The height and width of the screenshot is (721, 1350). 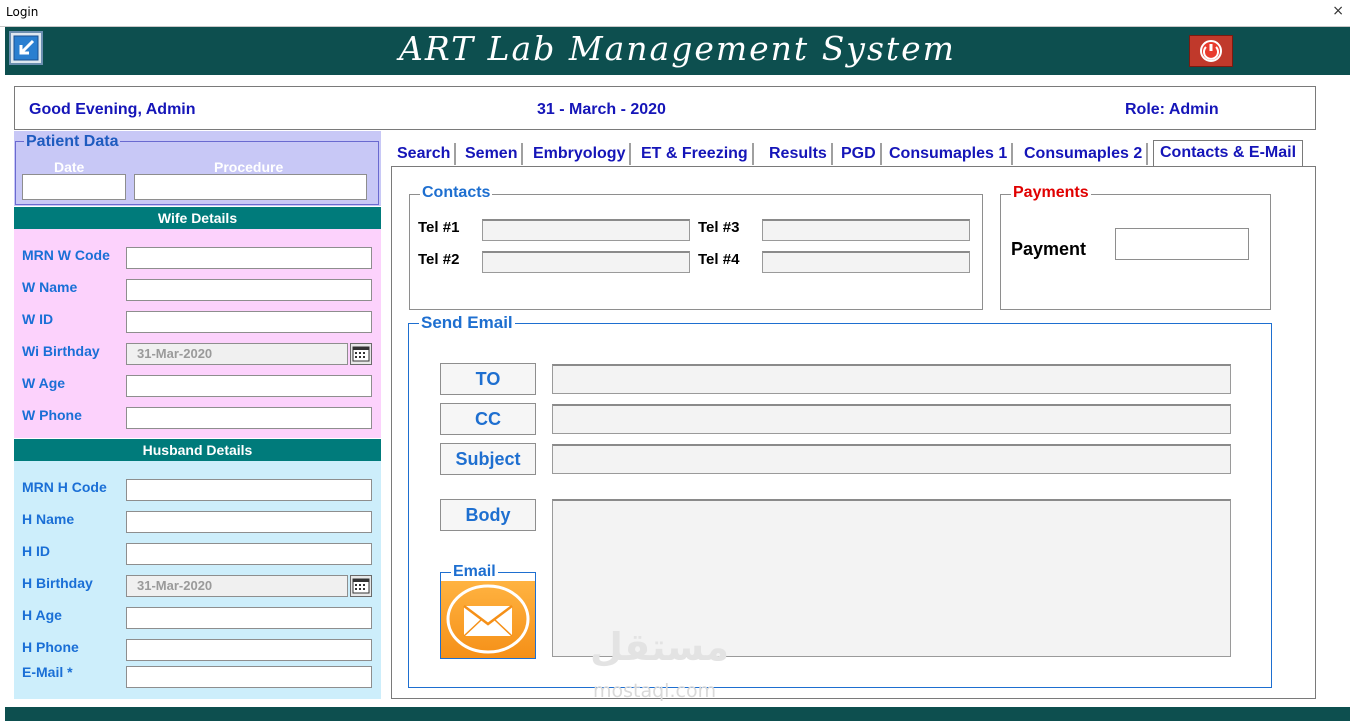 I want to click on wife-details-heading: Wife Details, so click(x=197, y=218).